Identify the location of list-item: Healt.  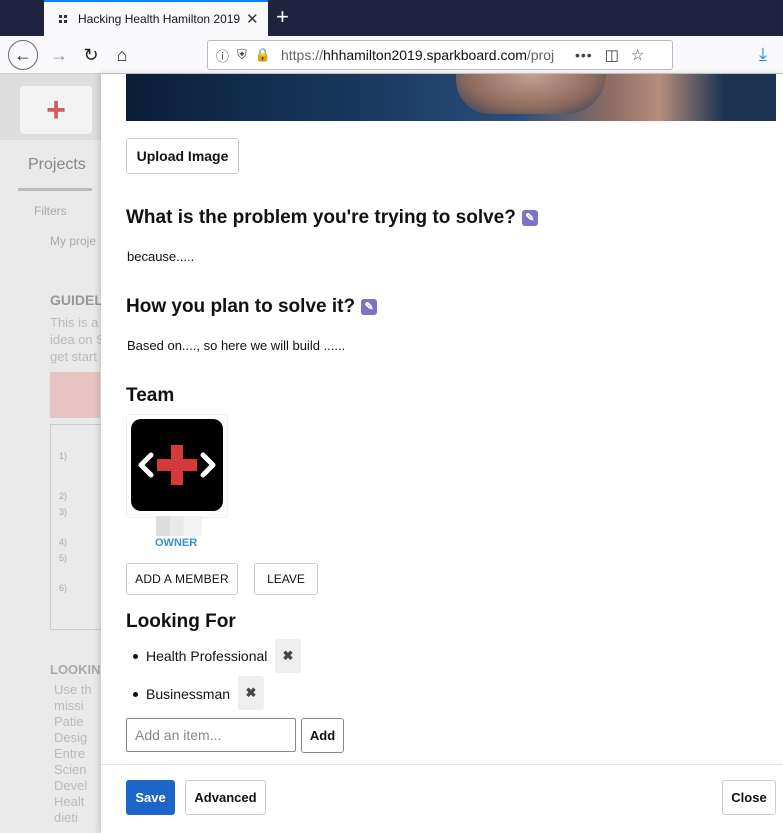
(69, 801).